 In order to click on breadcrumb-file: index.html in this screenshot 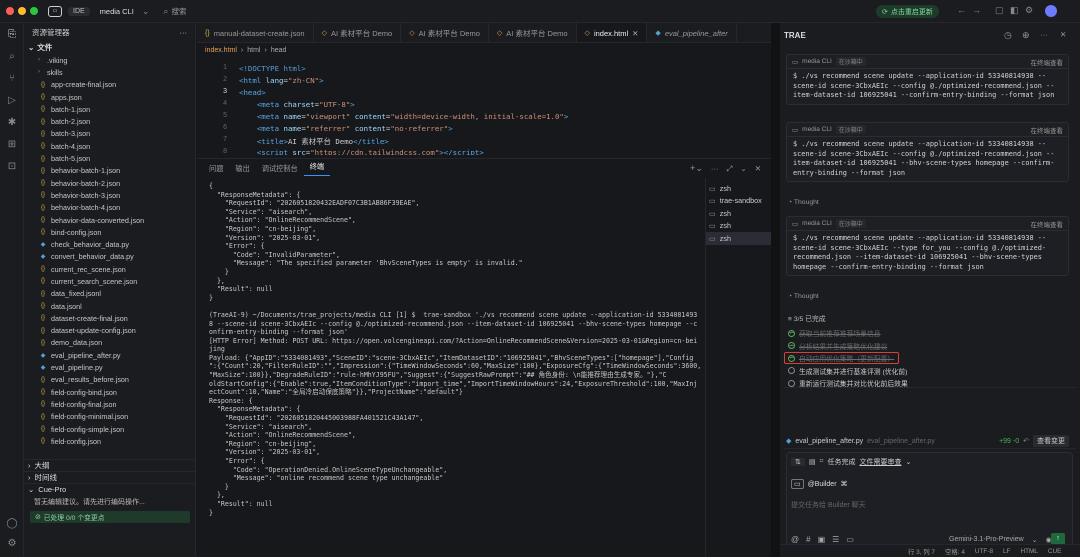, I will do `click(221, 50)`.